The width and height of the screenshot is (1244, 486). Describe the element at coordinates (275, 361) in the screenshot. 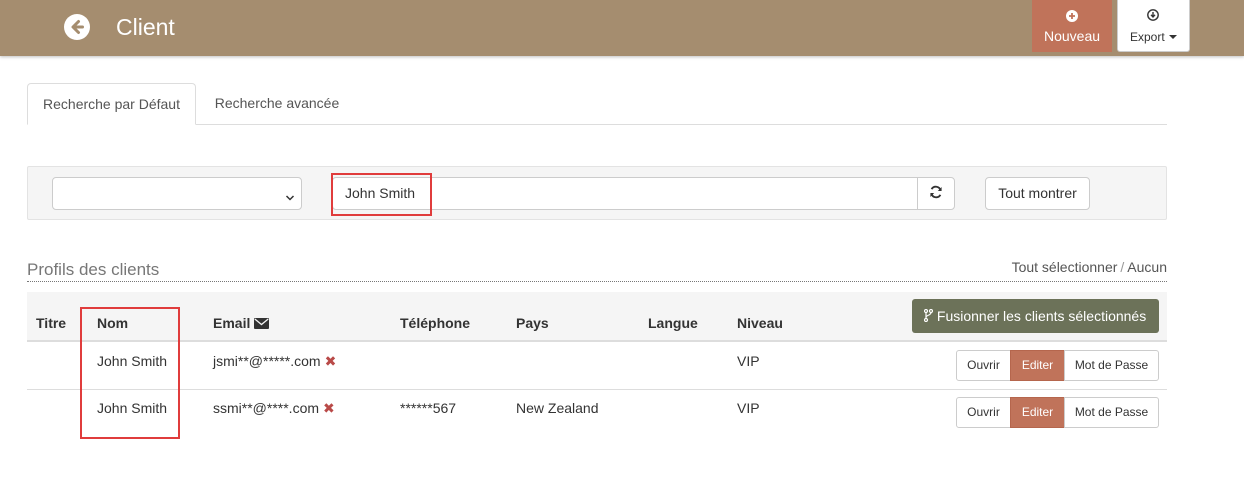

I see `row-1-email: jsmi**@*****.com ✖` at that location.